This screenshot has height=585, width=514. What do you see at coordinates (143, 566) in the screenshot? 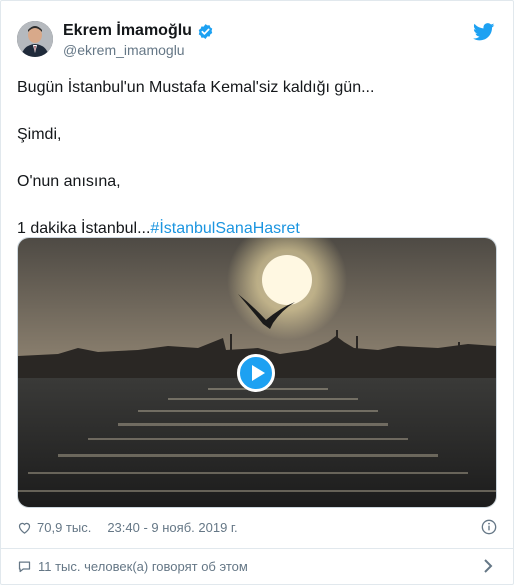
I see `conversation-label: 11 тыс. человек(а) говорят об этом` at bounding box center [143, 566].